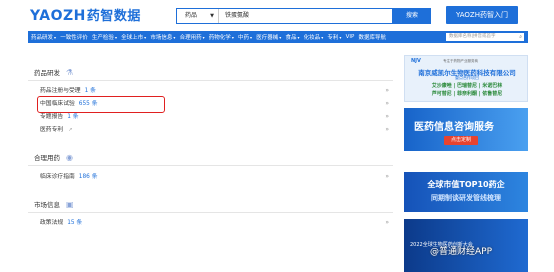 Image resolution: width=554 pixels, height=272 pixels. I want to click on nav-item: 合理用药▾, so click(192, 37).